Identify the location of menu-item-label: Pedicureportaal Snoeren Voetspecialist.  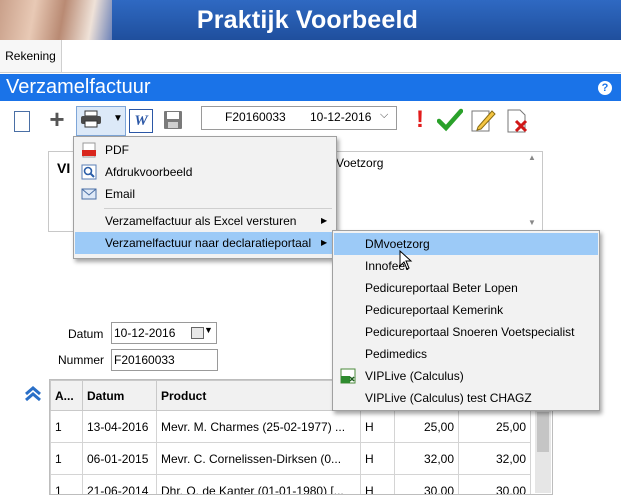
(469, 332).